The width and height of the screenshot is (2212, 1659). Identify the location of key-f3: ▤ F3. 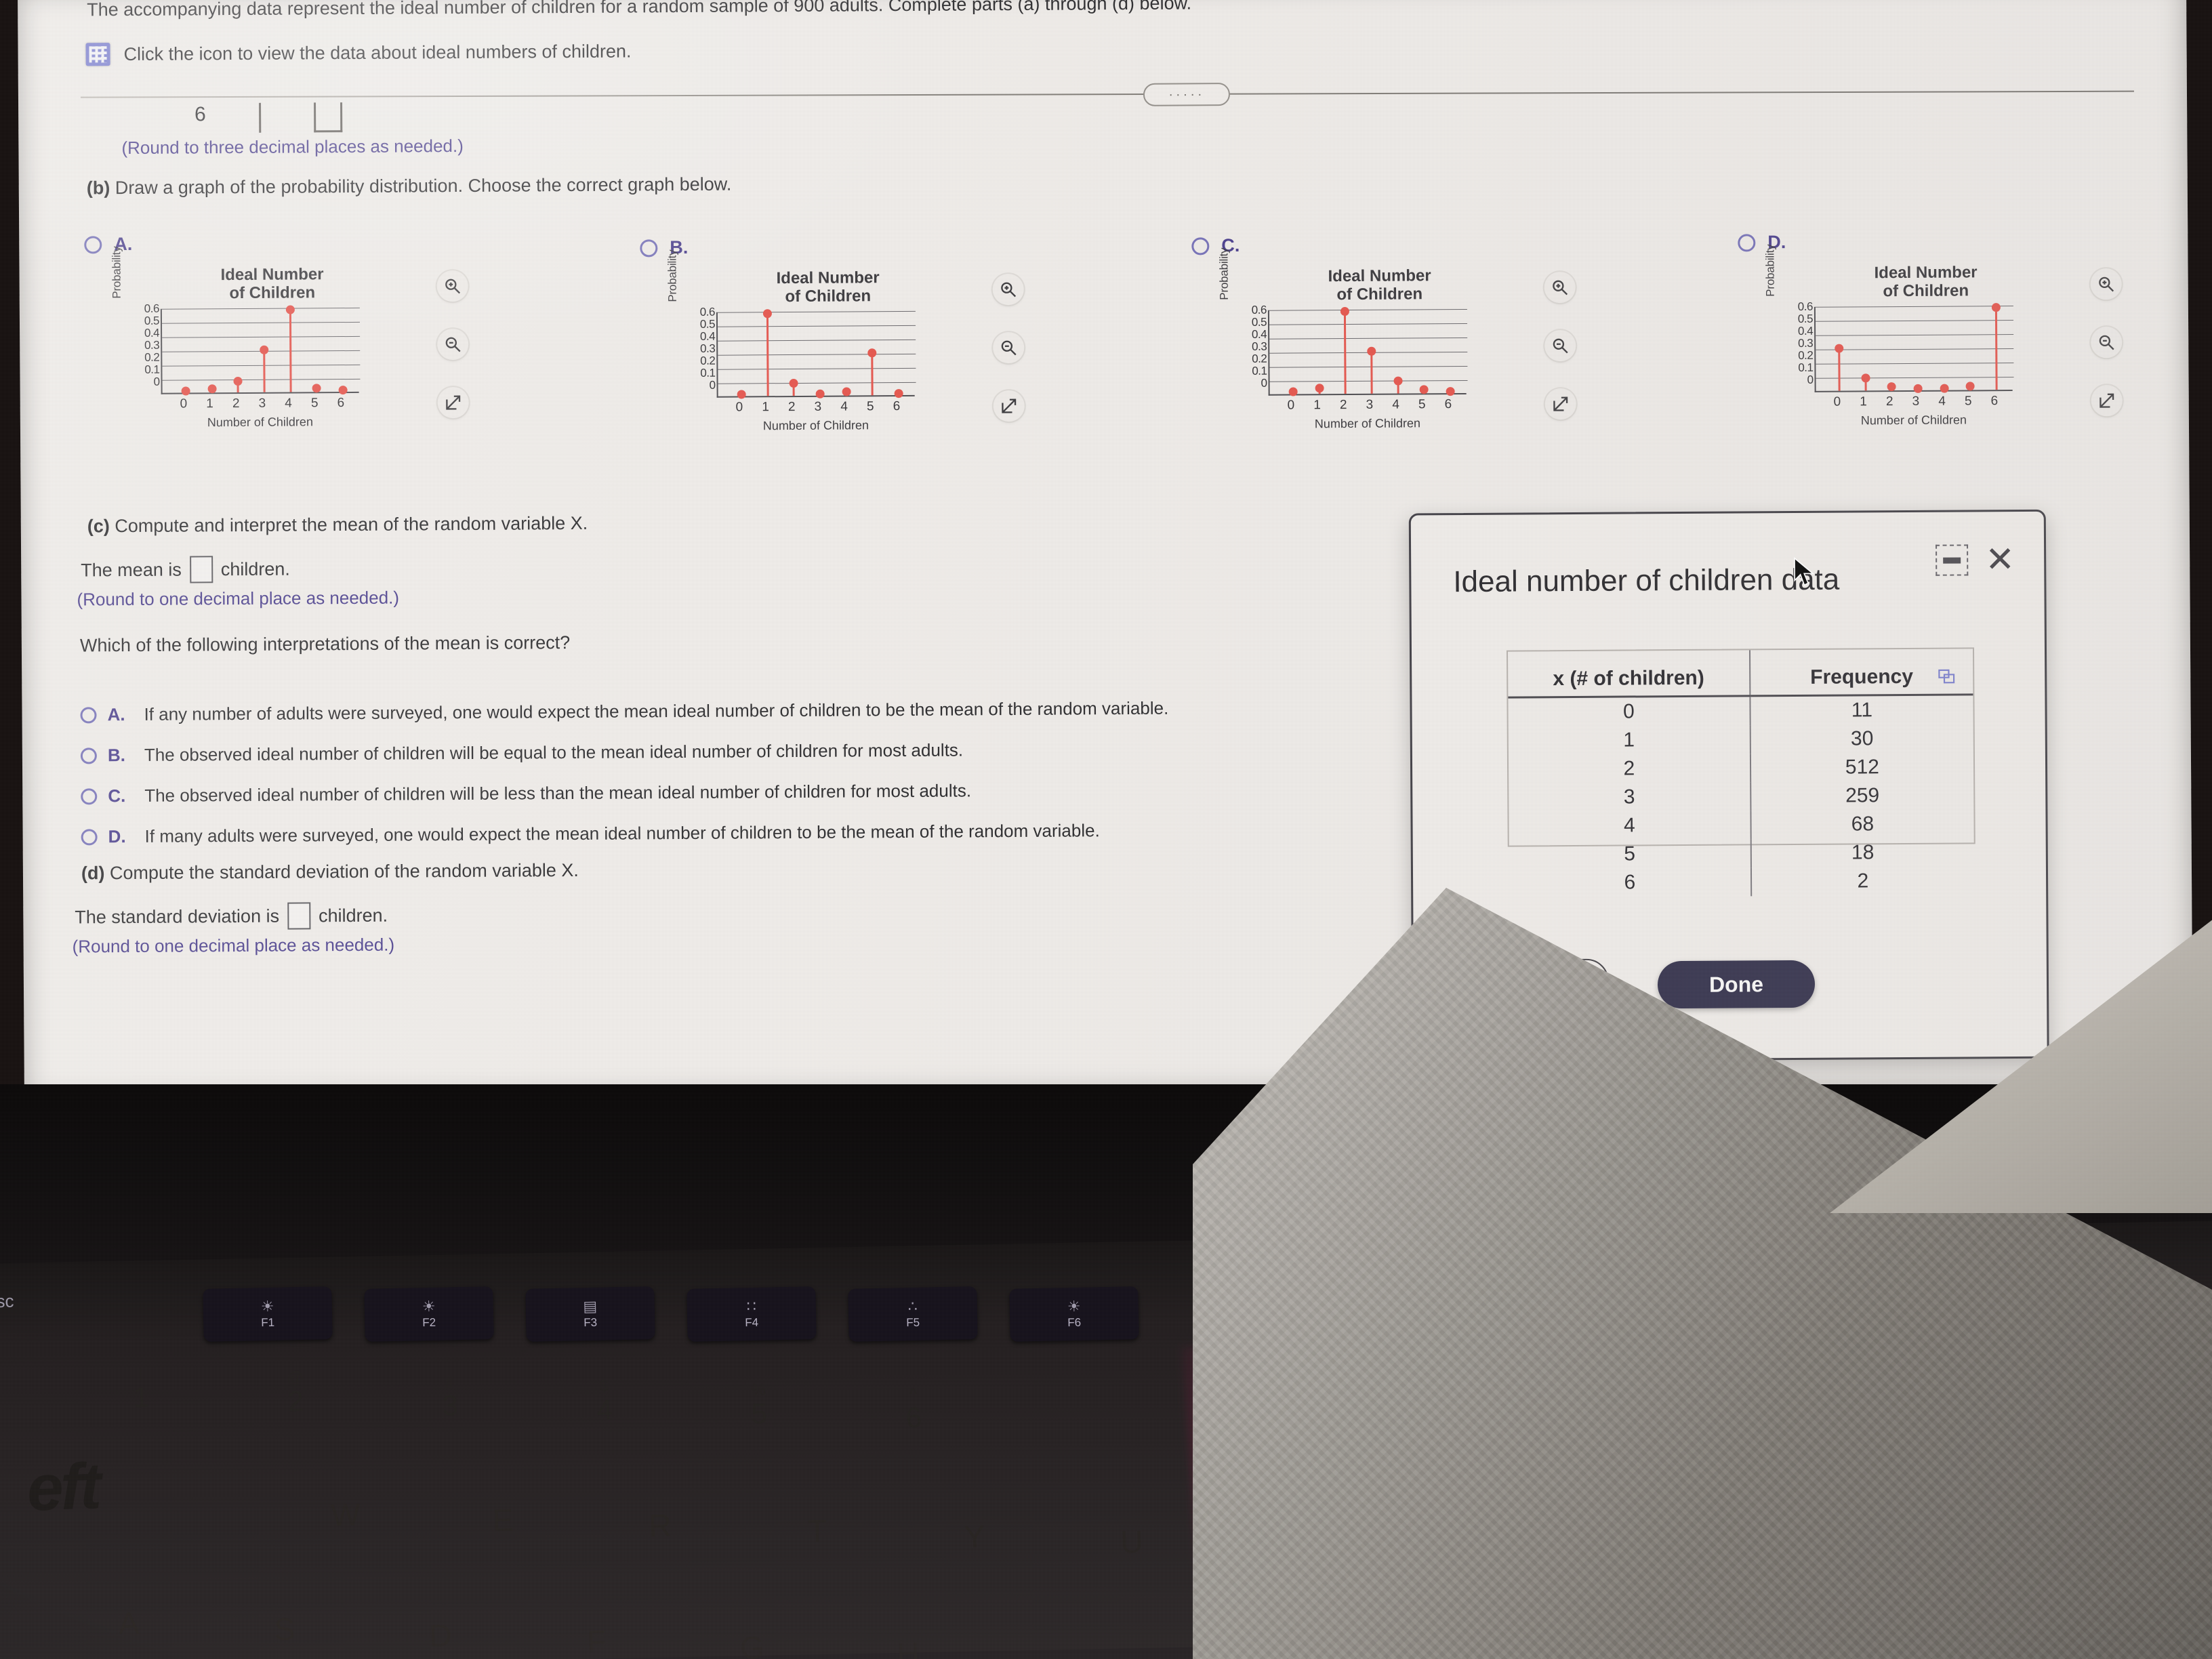
(590, 1314).